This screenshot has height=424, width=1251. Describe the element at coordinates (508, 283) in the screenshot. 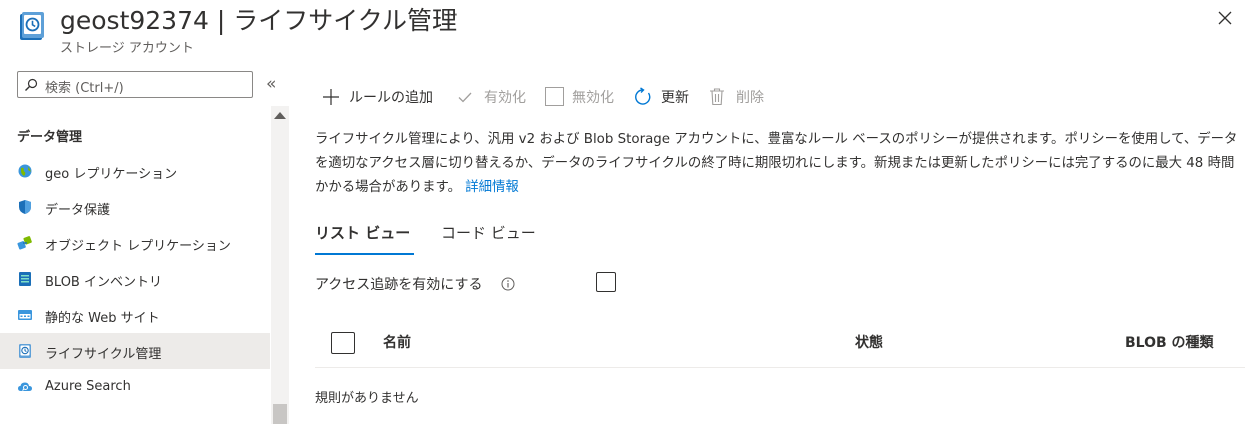

I see `info-icon` at that location.